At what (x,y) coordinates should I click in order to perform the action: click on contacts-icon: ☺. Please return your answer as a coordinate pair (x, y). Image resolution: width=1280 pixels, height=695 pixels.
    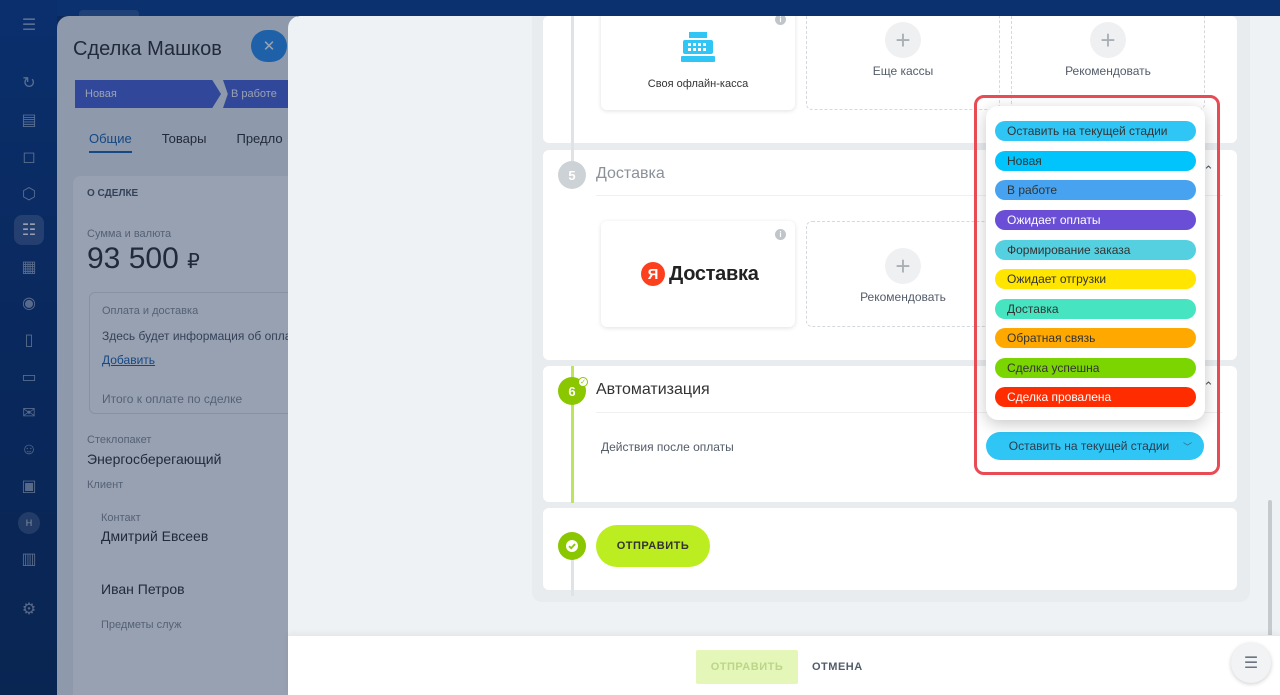
    Looking at the image, I should click on (29, 450).